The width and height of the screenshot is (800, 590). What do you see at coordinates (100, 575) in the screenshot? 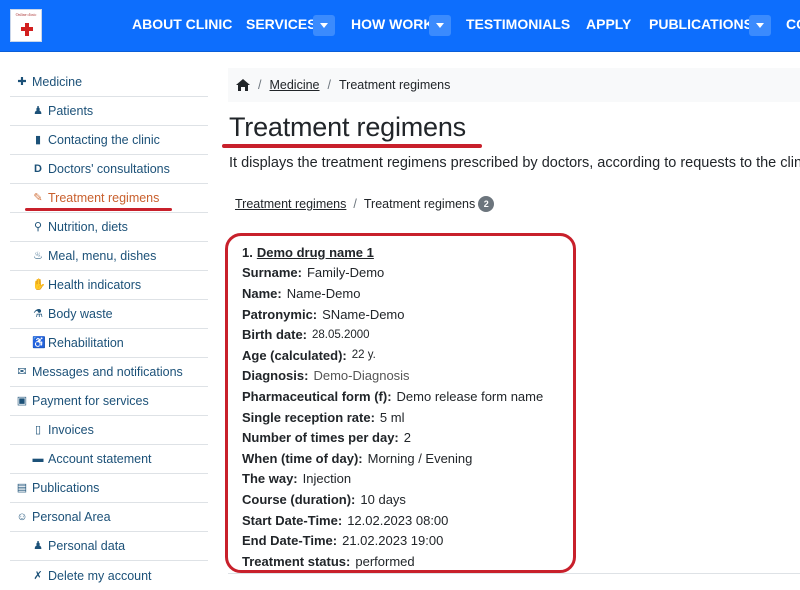
I see `sidebar-item-label: Delete my account` at bounding box center [100, 575].